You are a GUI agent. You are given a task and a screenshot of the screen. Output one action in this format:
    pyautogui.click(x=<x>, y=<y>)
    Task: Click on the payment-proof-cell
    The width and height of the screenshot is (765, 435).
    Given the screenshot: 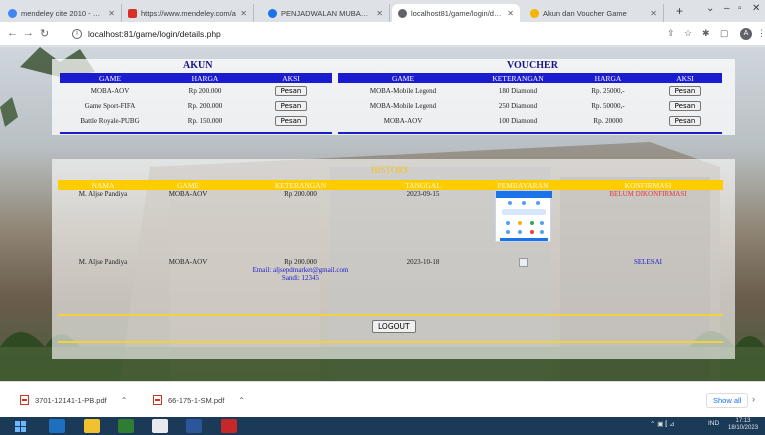 What is the action you would take?
    pyautogui.click(x=523, y=220)
    